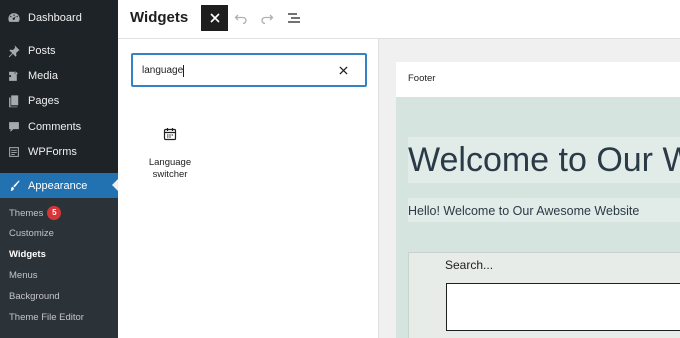 Image resolution: width=680 pixels, height=338 pixels. I want to click on paragraph-text: Hello! Welcome to Our Awesome Website, so click(524, 211).